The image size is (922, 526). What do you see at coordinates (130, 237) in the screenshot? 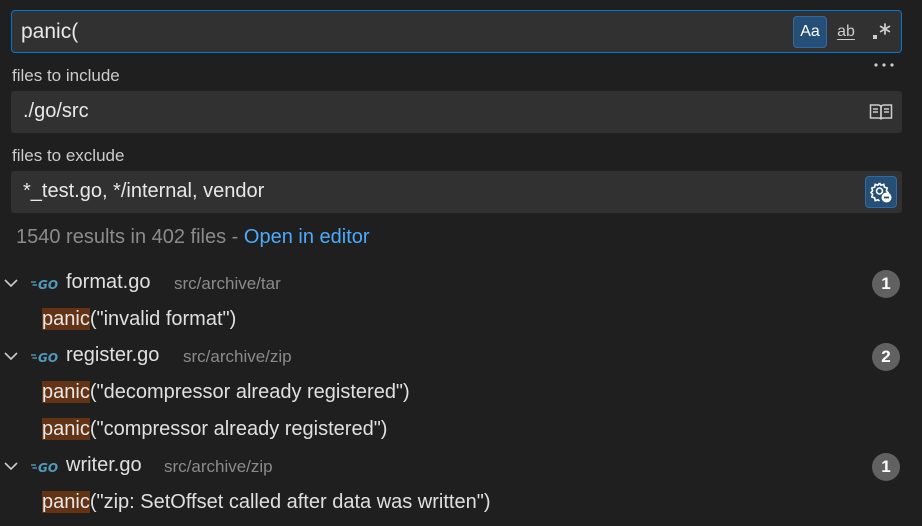
I see `results-count: 1540 results in 402 files -` at bounding box center [130, 237].